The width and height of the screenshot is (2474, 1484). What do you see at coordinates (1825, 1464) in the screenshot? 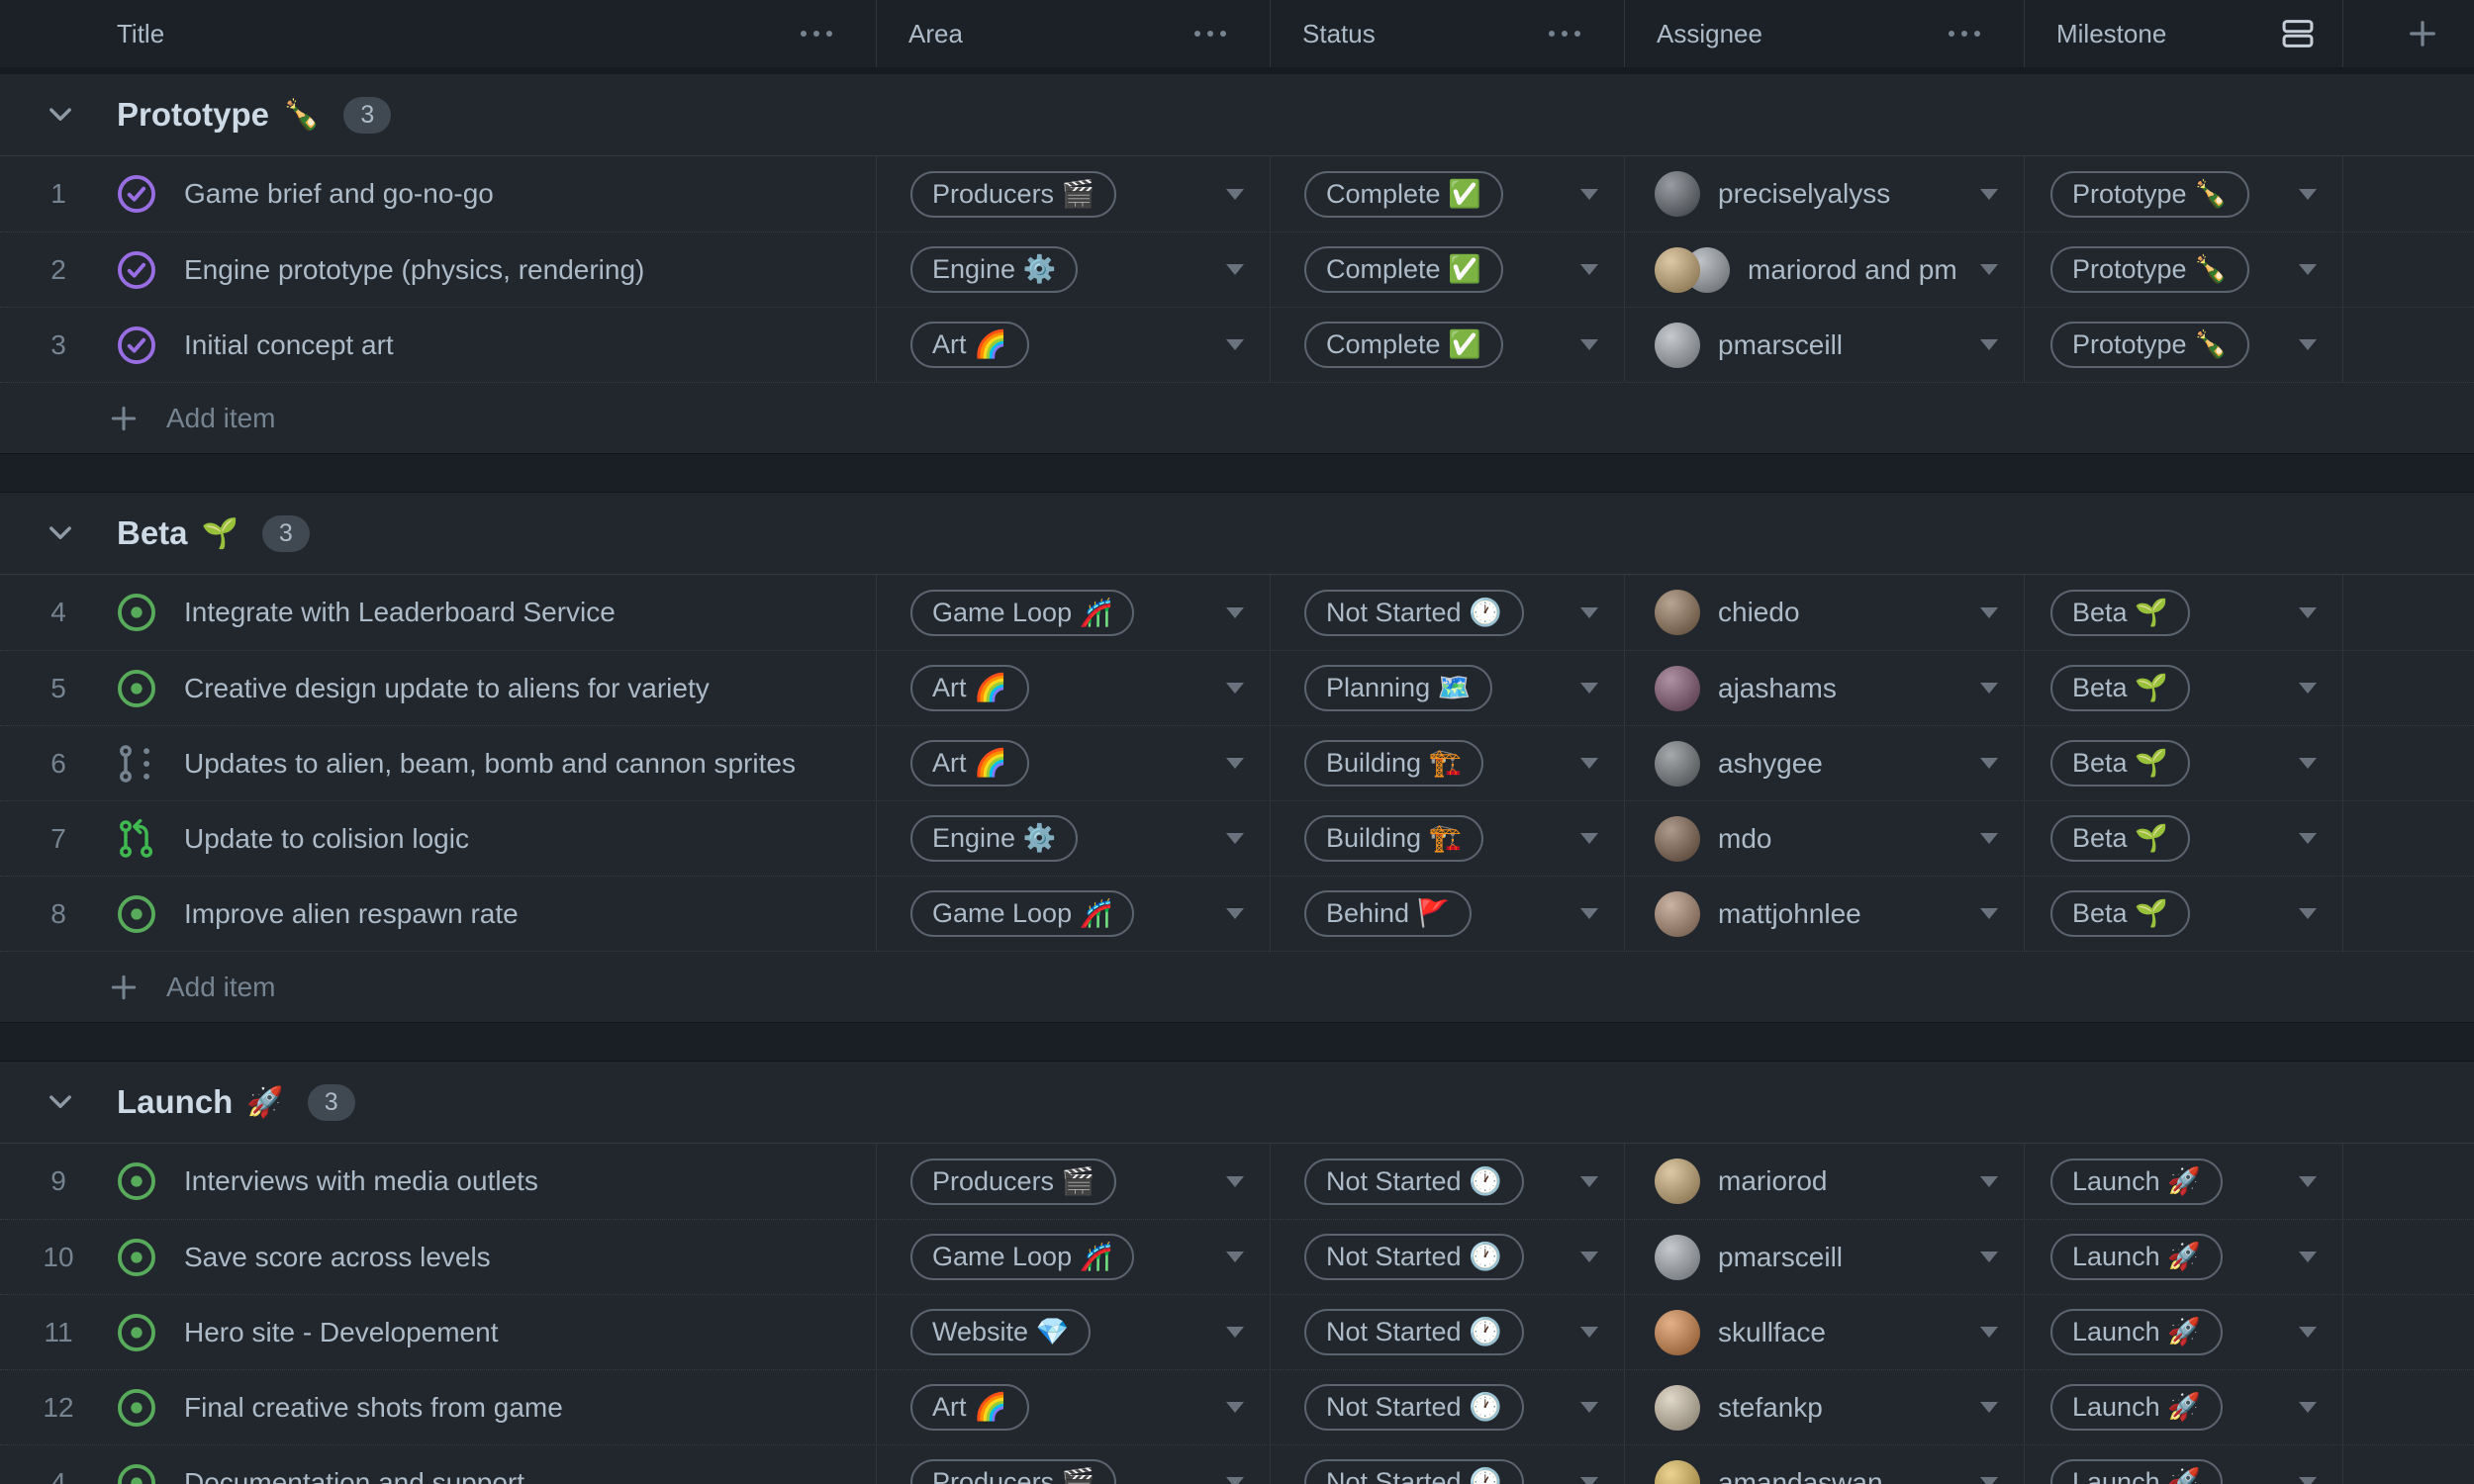
I see `assignee-dropdown: amandaswan` at bounding box center [1825, 1464].